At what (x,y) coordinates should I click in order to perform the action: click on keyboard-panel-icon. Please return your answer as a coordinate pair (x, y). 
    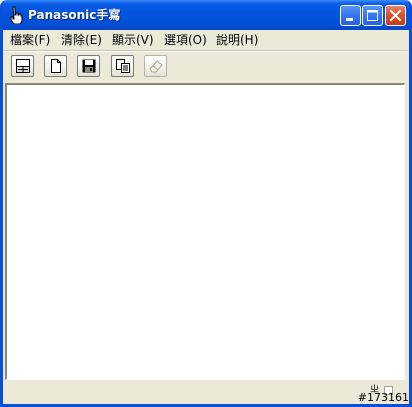
    Looking at the image, I should click on (23, 66).